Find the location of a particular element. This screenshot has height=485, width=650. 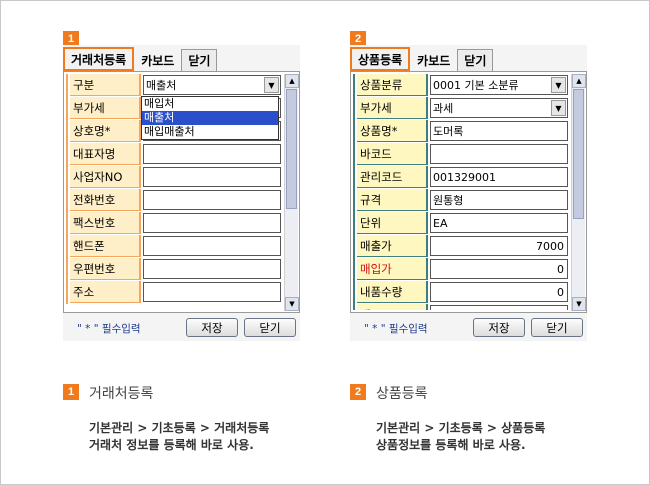

field-value: 매출처 is located at coordinates (161, 85).